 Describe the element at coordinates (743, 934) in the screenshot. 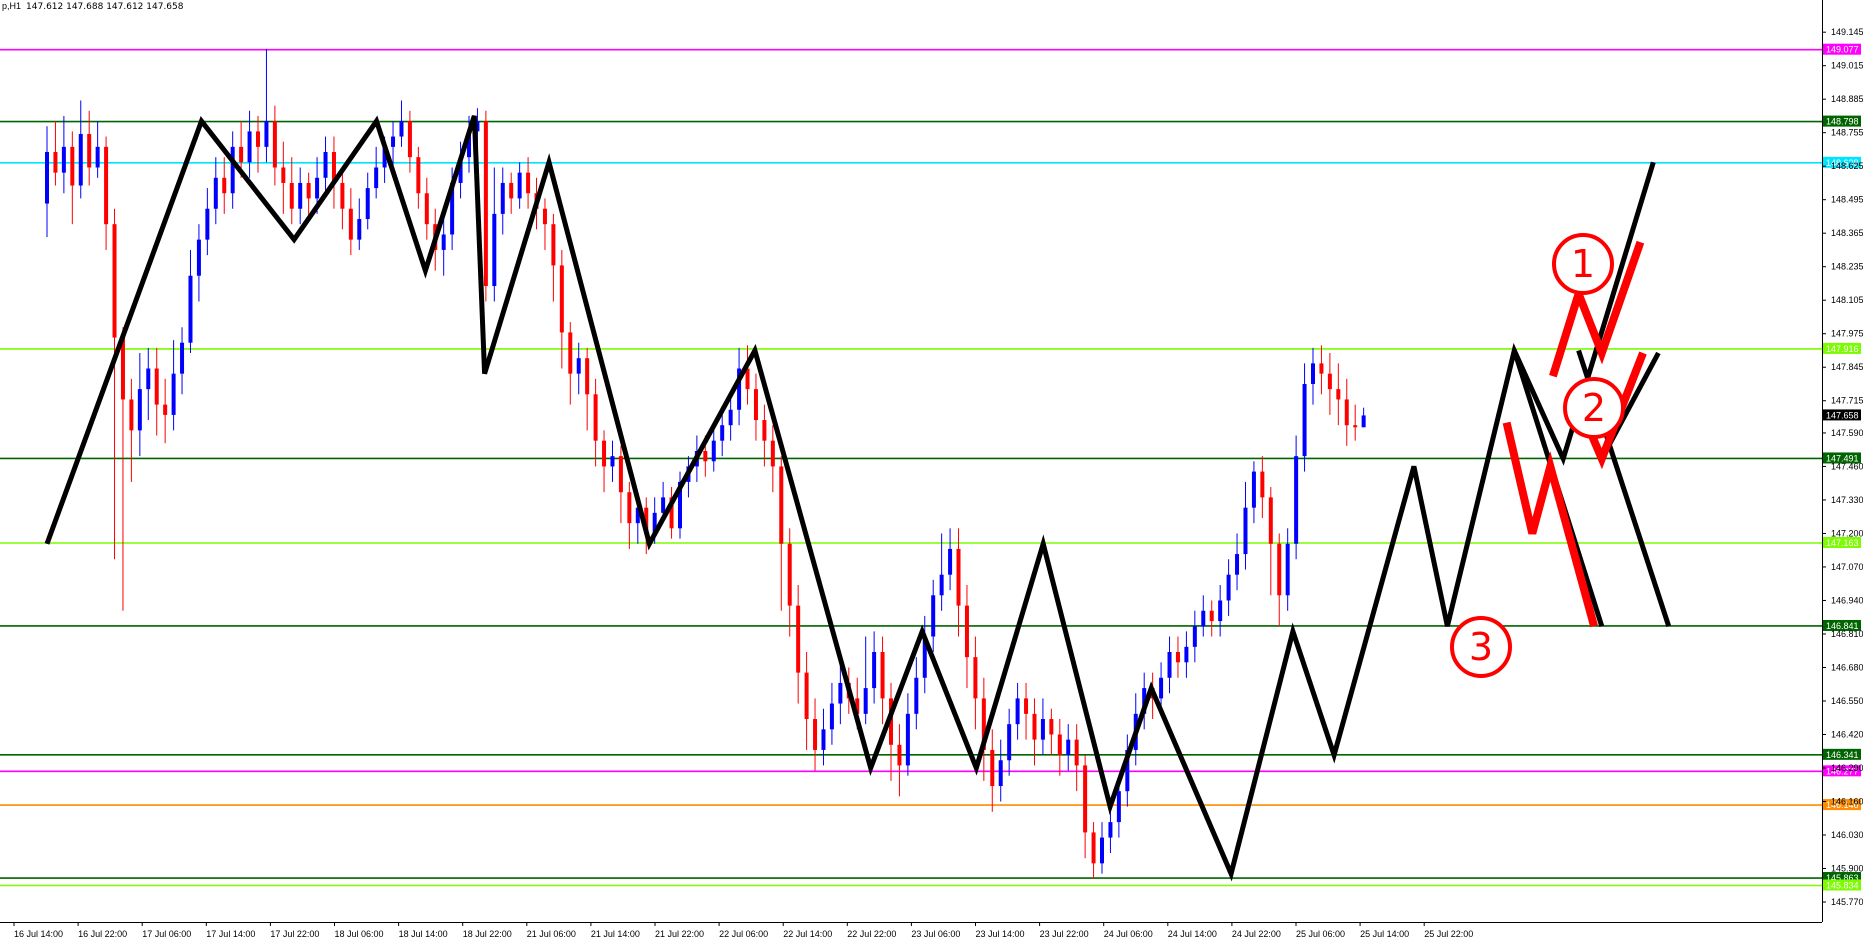

I see `x-tick-label: 22 Jul 06:00` at that location.